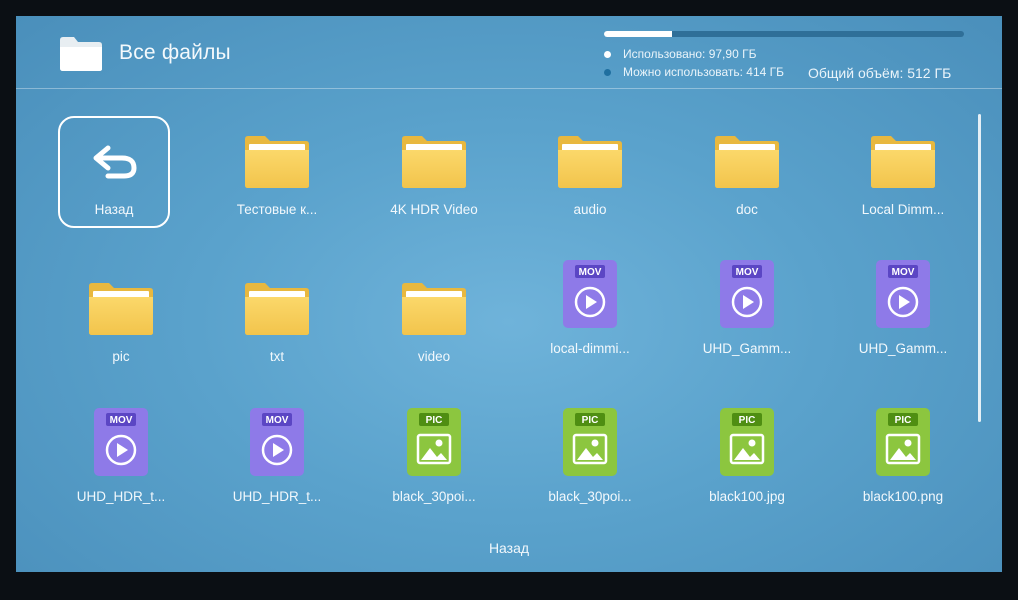 This screenshot has width=1018, height=600. I want to click on image-file-item: PIC black100.png, so click(903, 462).